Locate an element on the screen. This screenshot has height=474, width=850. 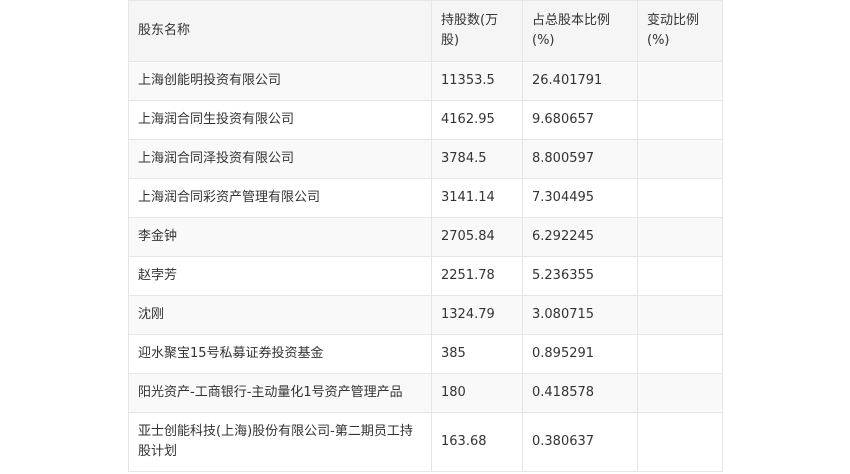
table-row: 阳光资产-工商银行-主动量化1号资产管理产品 180 0.418578 is located at coordinates (425, 393).